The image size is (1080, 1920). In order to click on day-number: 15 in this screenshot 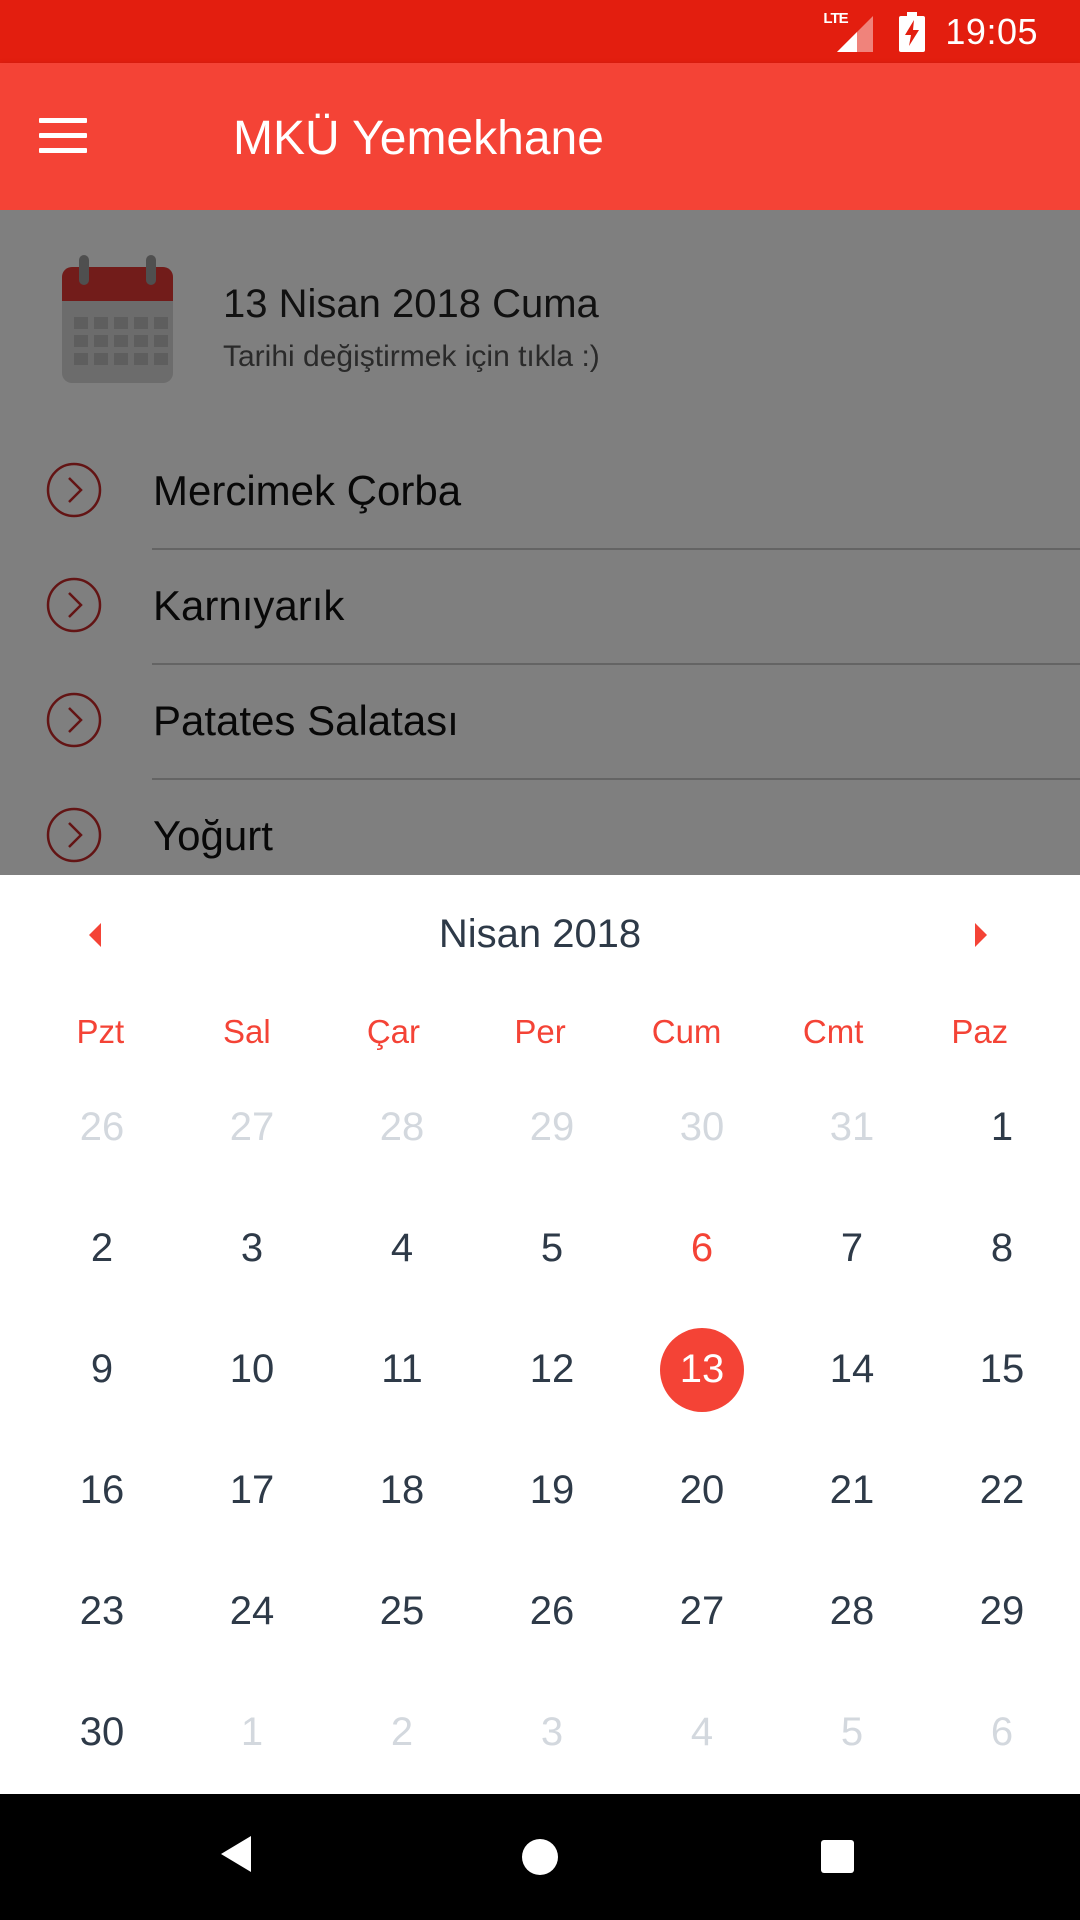, I will do `click(1002, 1369)`.